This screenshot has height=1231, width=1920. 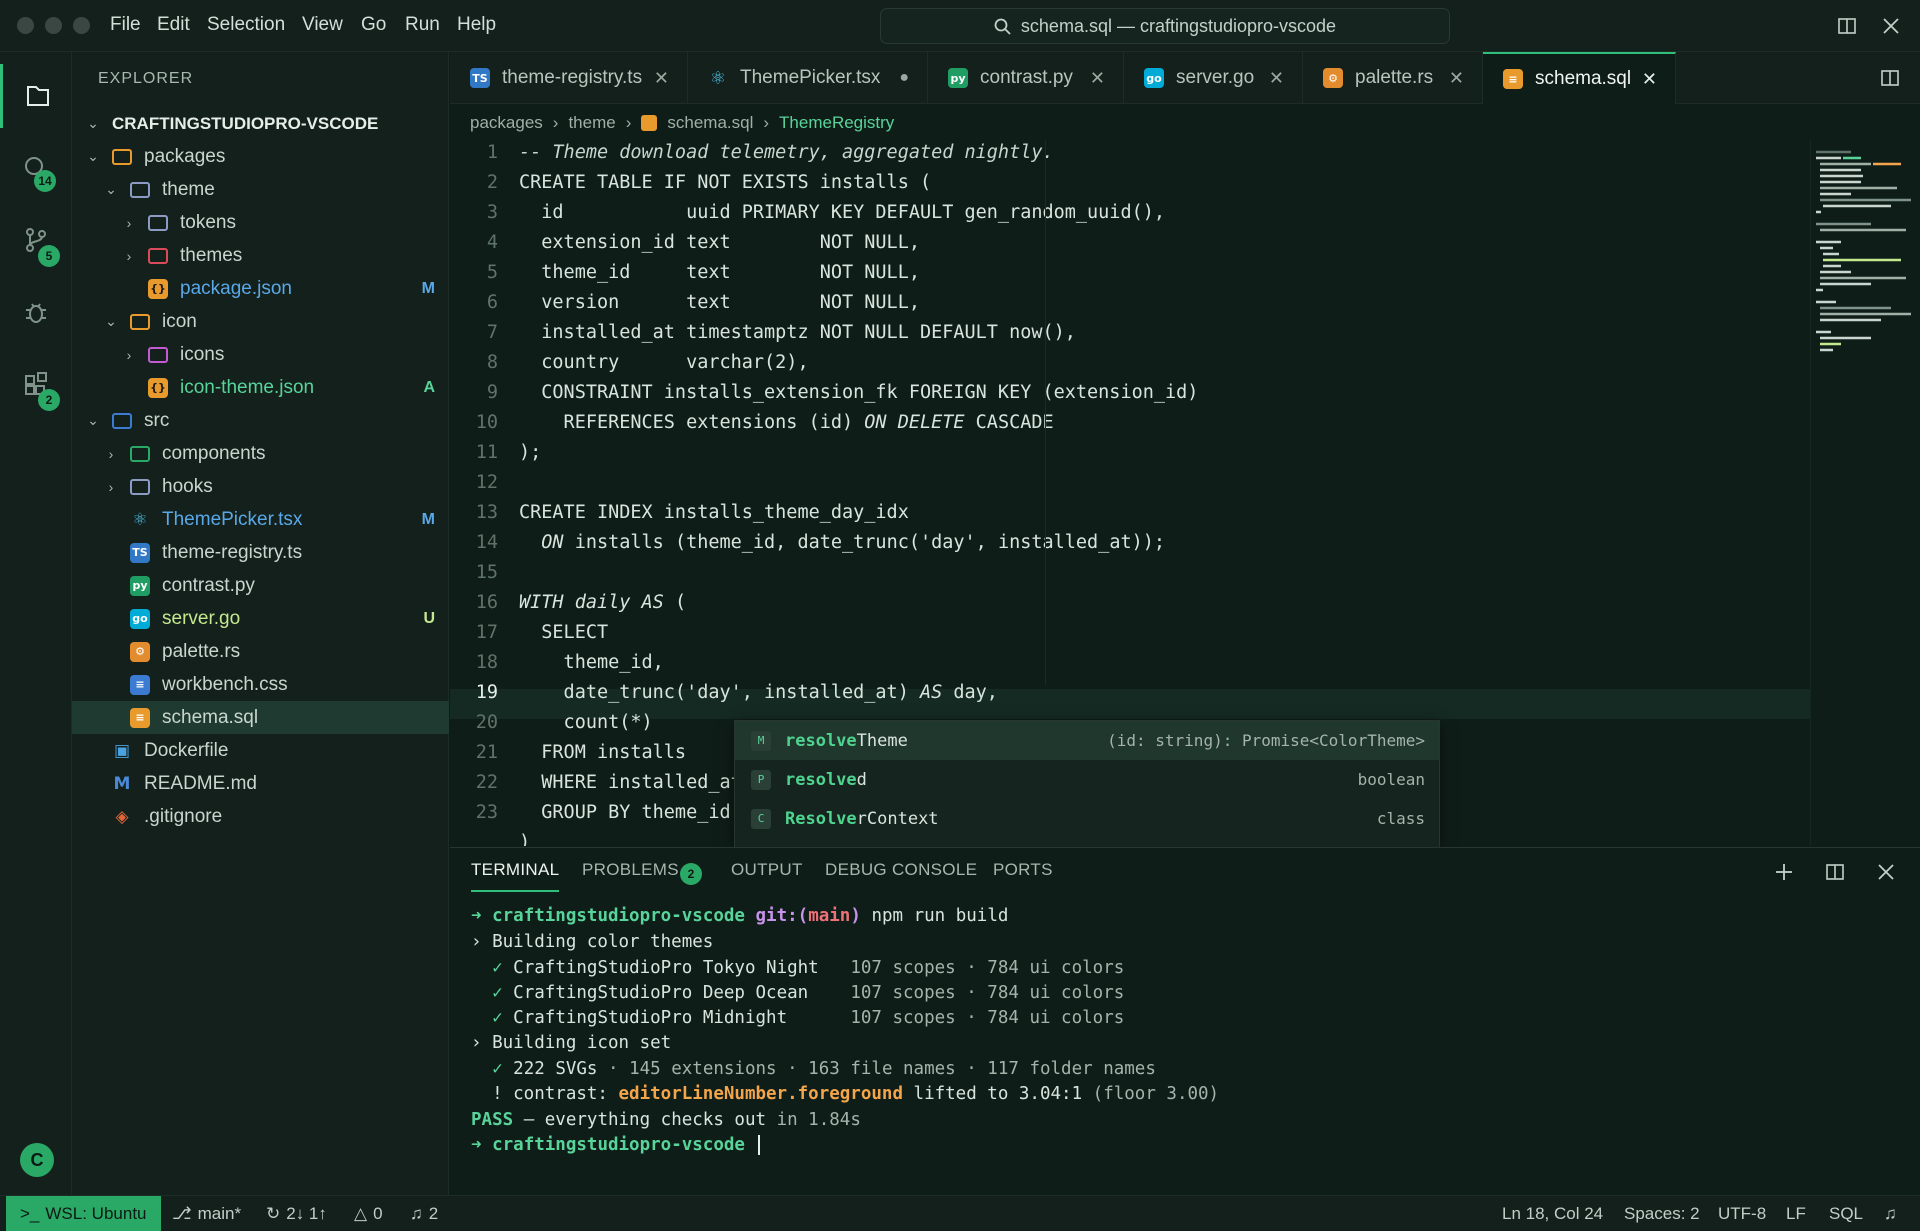 What do you see at coordinates (378, 1213) in the screenshot?
I see `errors-count: 0` at bounding box center [378, 1213].